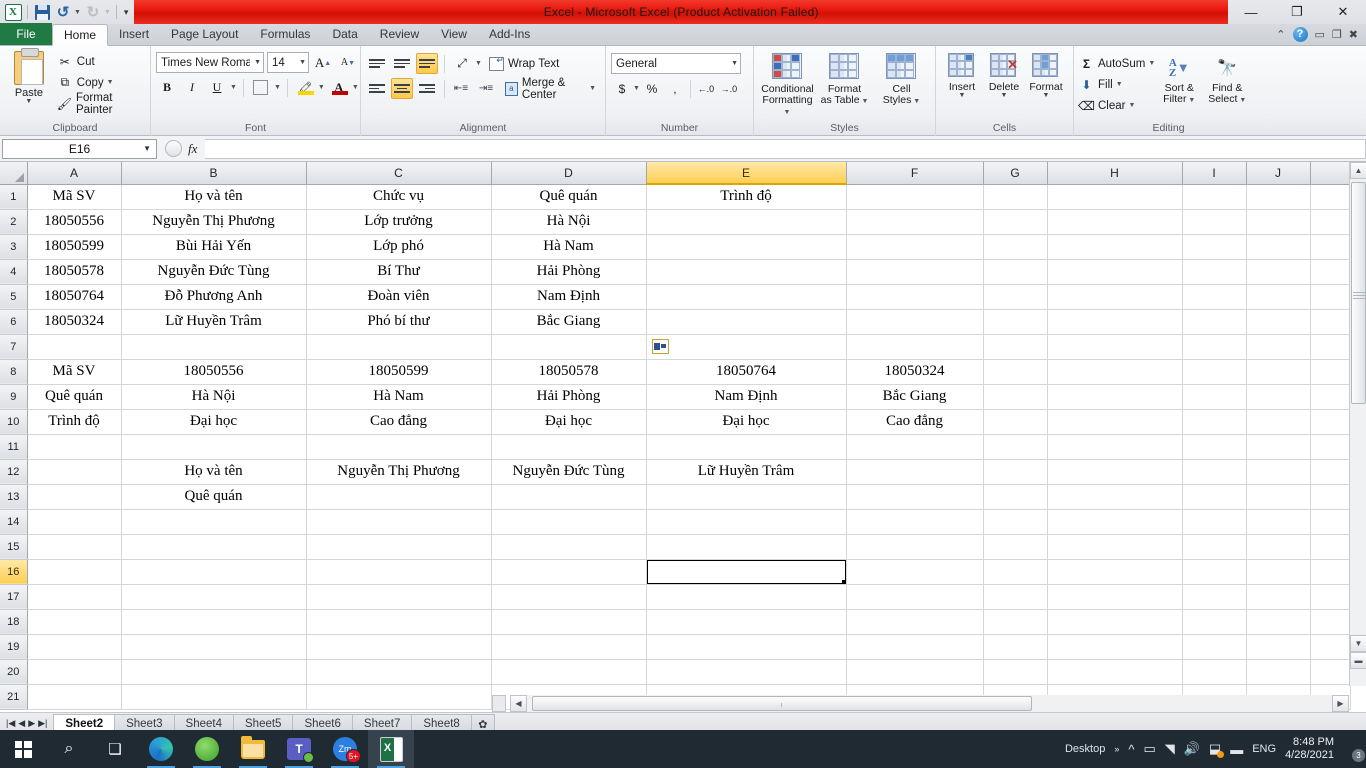 This screenshot has width=1366, height=768. What do you see at coordinates (569, 397) in the screenshot?
I see `cell-D9: Hải Phòng` at bounding box center [569, 397].